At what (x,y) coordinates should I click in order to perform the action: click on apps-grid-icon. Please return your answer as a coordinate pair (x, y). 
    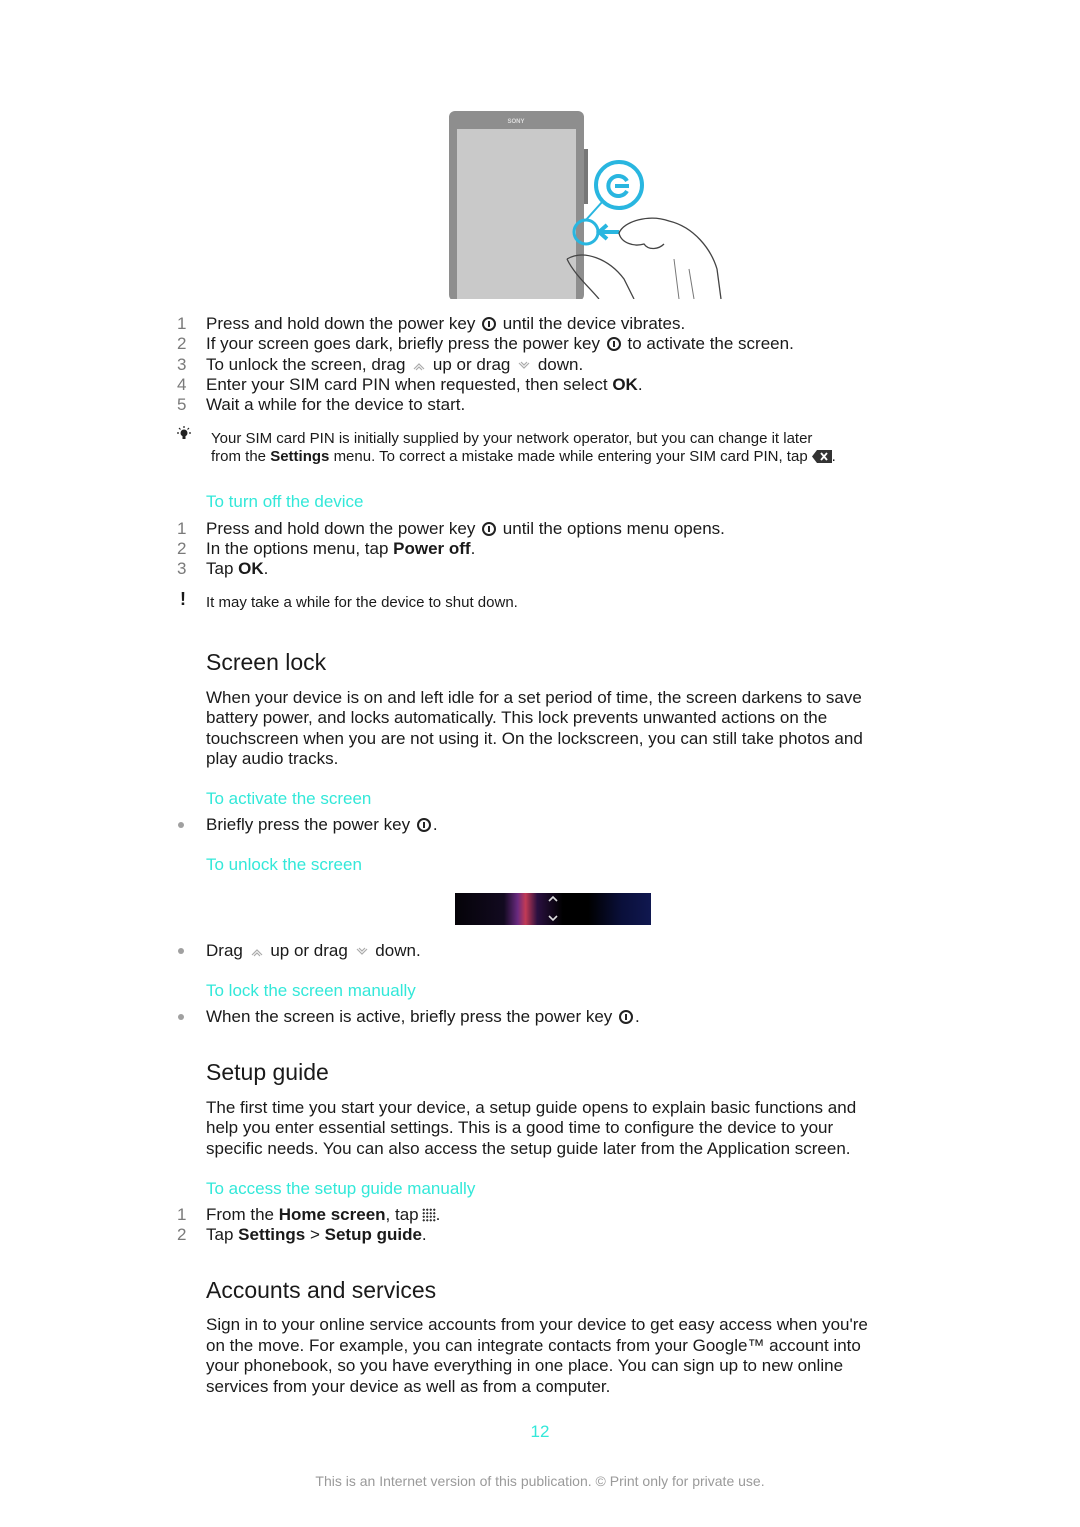
    Looking at the image, I should click on (428, 1215).